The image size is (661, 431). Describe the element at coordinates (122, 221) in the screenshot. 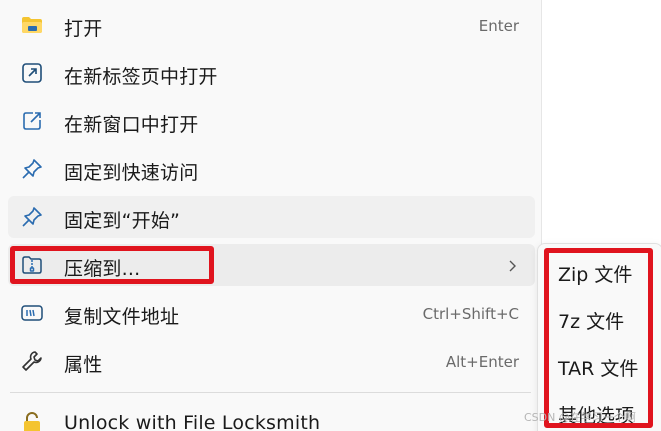

I see `menu-item-label: 固定到“开始”` at that location.